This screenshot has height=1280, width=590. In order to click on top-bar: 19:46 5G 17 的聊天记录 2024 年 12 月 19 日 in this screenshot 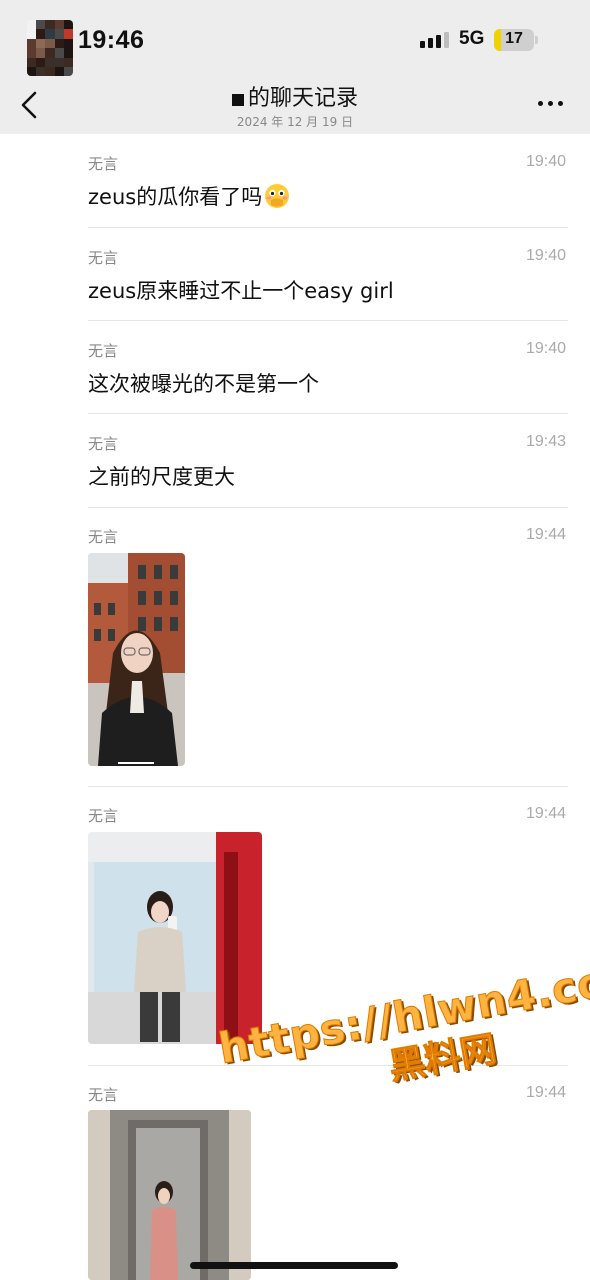, I will do `click(295, 67)`.